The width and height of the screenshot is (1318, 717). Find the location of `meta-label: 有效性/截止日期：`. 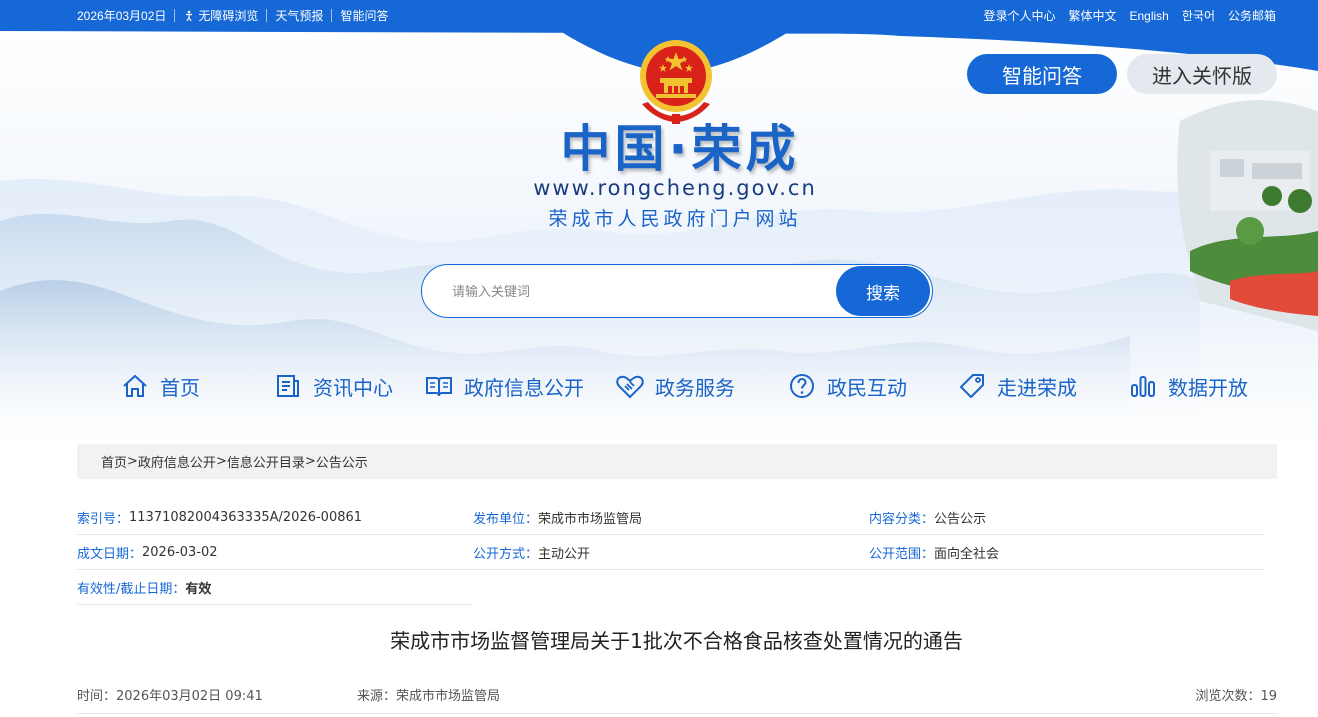

meta-label: 有效性/截止日期： is located at coordinates (131, 589).